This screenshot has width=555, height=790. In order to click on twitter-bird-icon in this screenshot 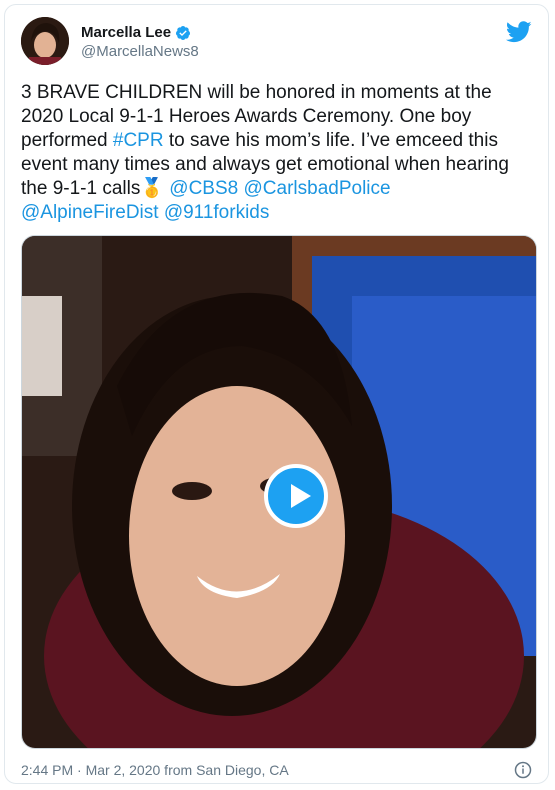, I will do `click(519, 32)`.